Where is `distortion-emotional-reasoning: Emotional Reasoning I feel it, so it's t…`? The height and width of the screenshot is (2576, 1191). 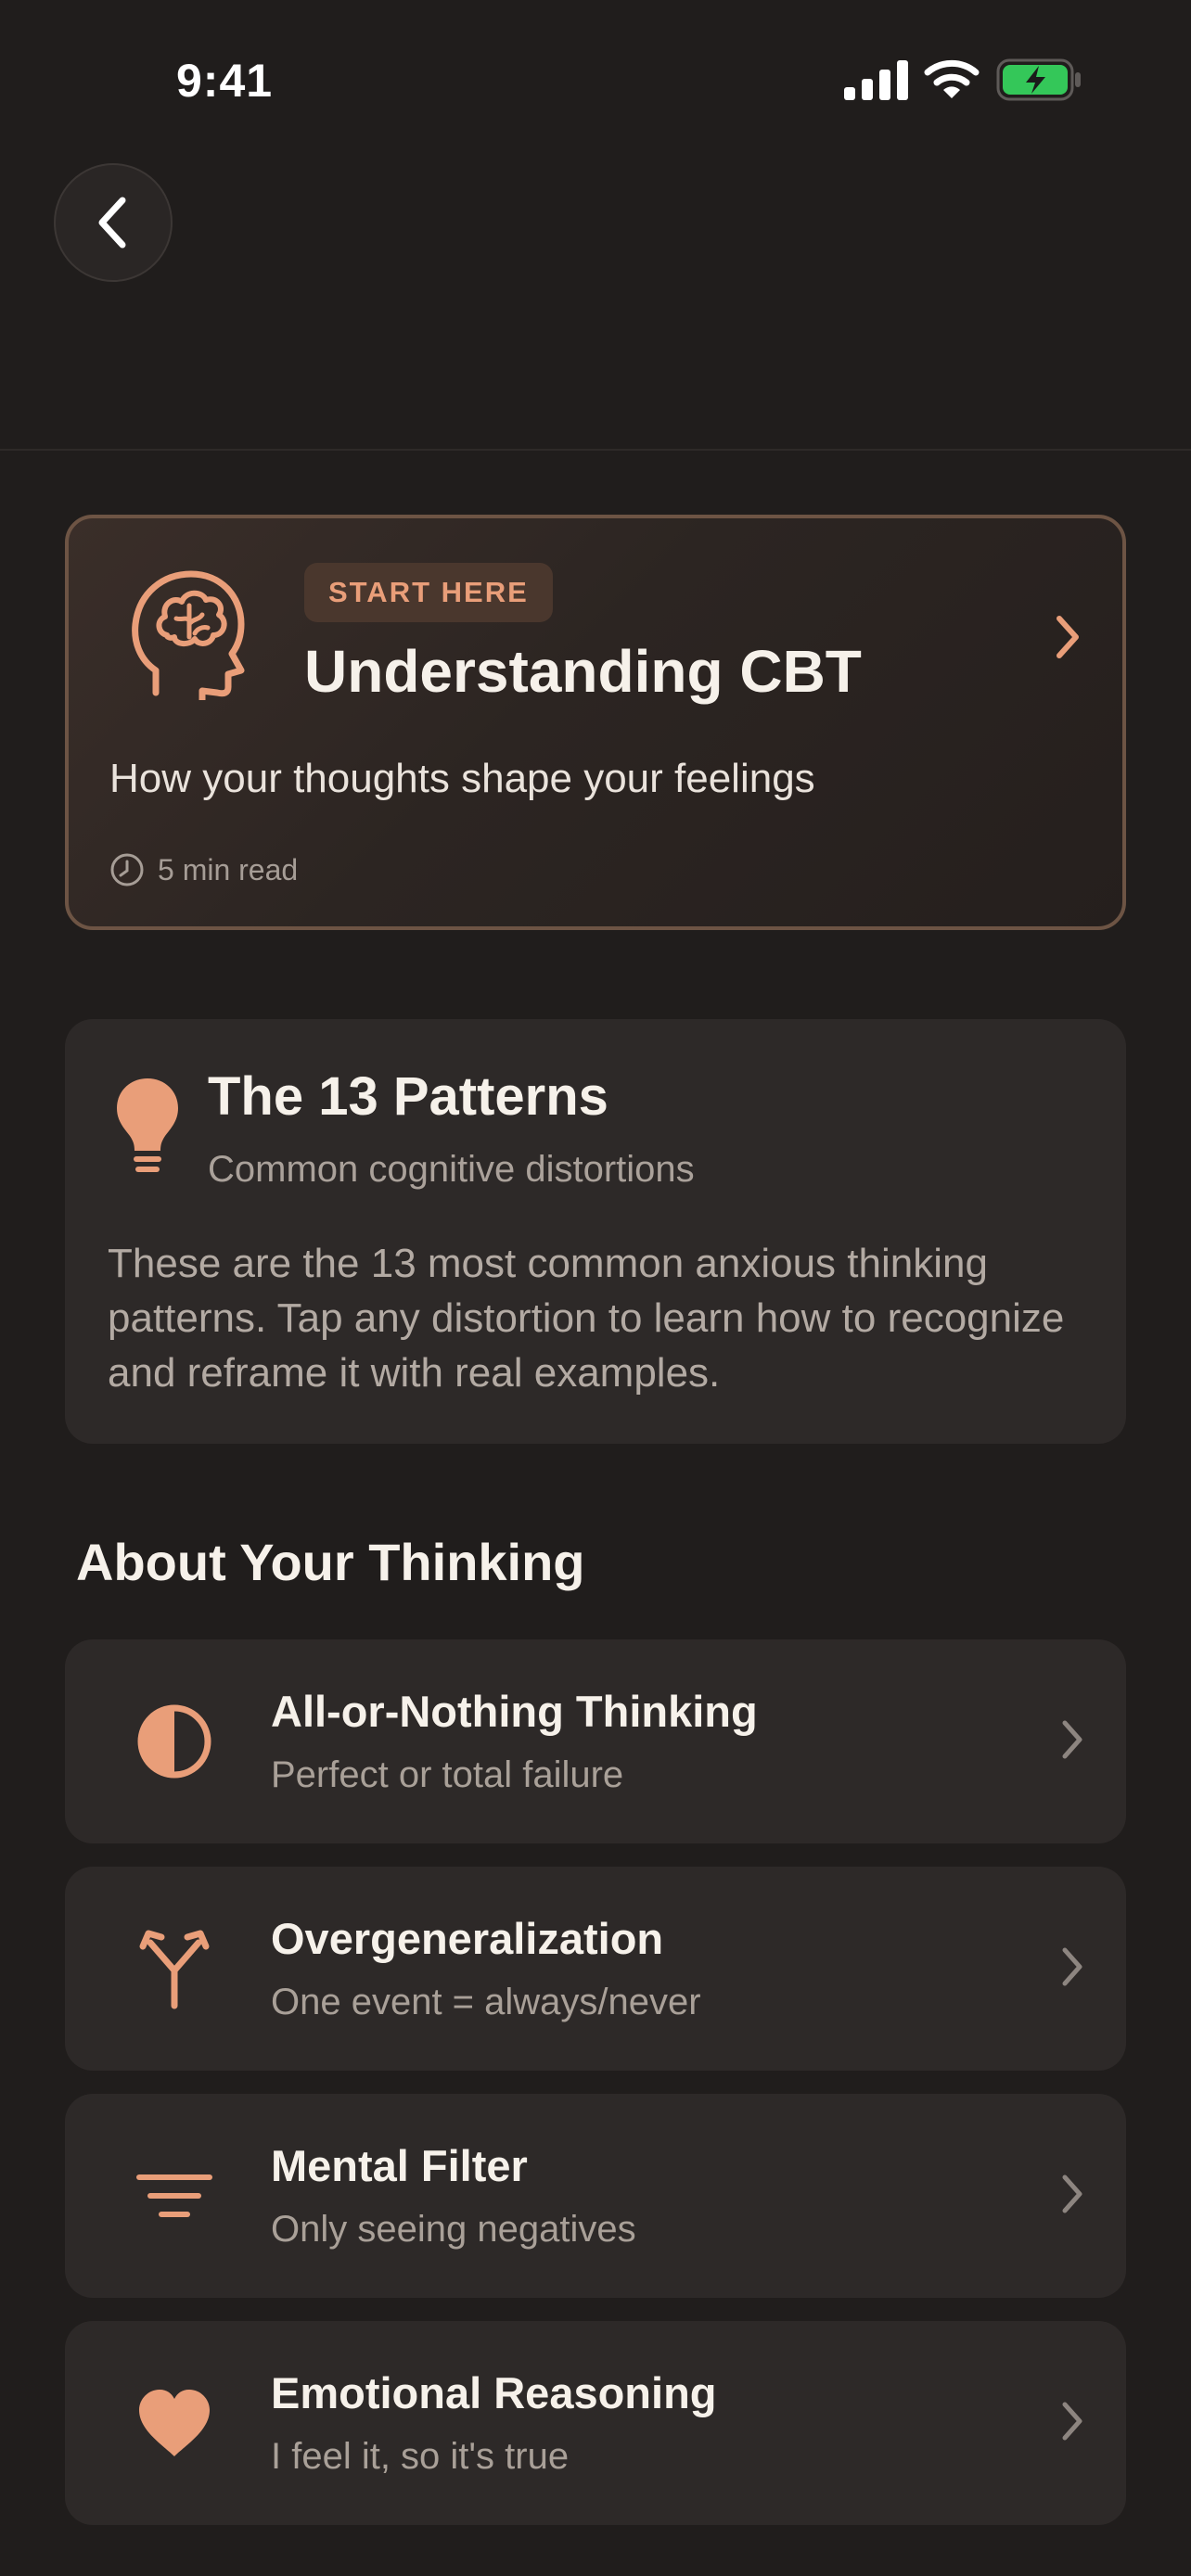 distortion-emotional-reasoning: Emotional Reasoning I feel it, so it's t… is located at coordinates (595, 2423).